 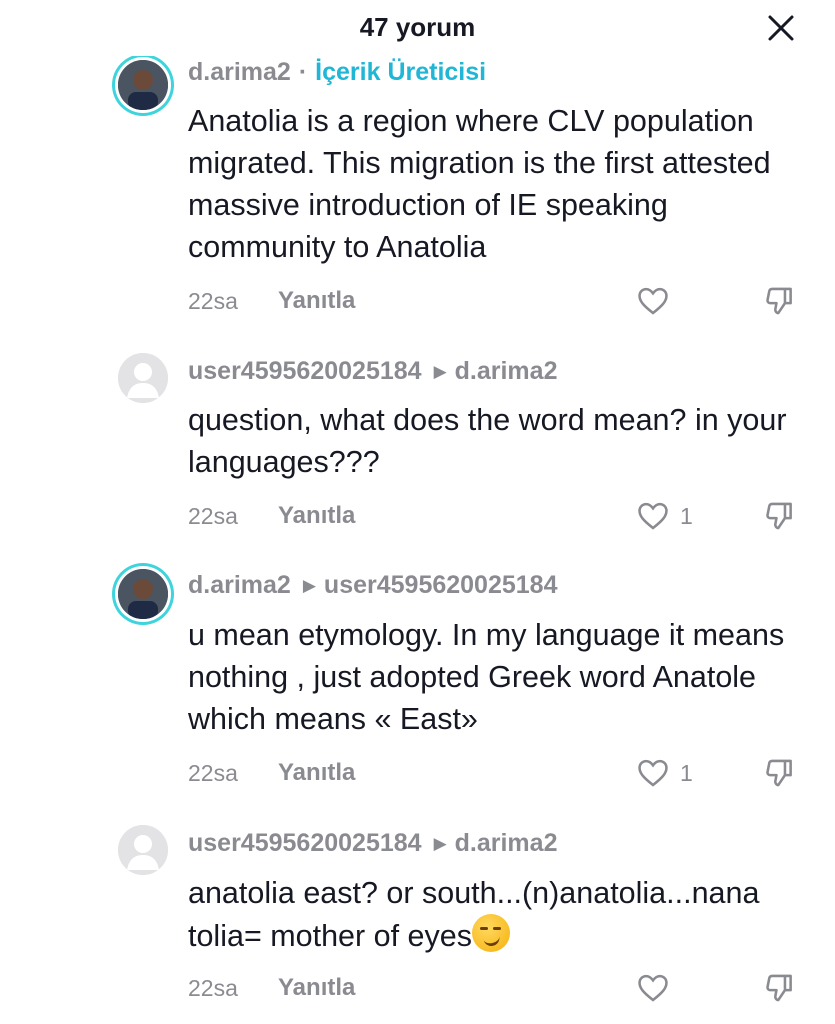 What do you see at coordinates (781, 28) in the screenshot?
I see `close-icon` at bounding box center [781, 28].